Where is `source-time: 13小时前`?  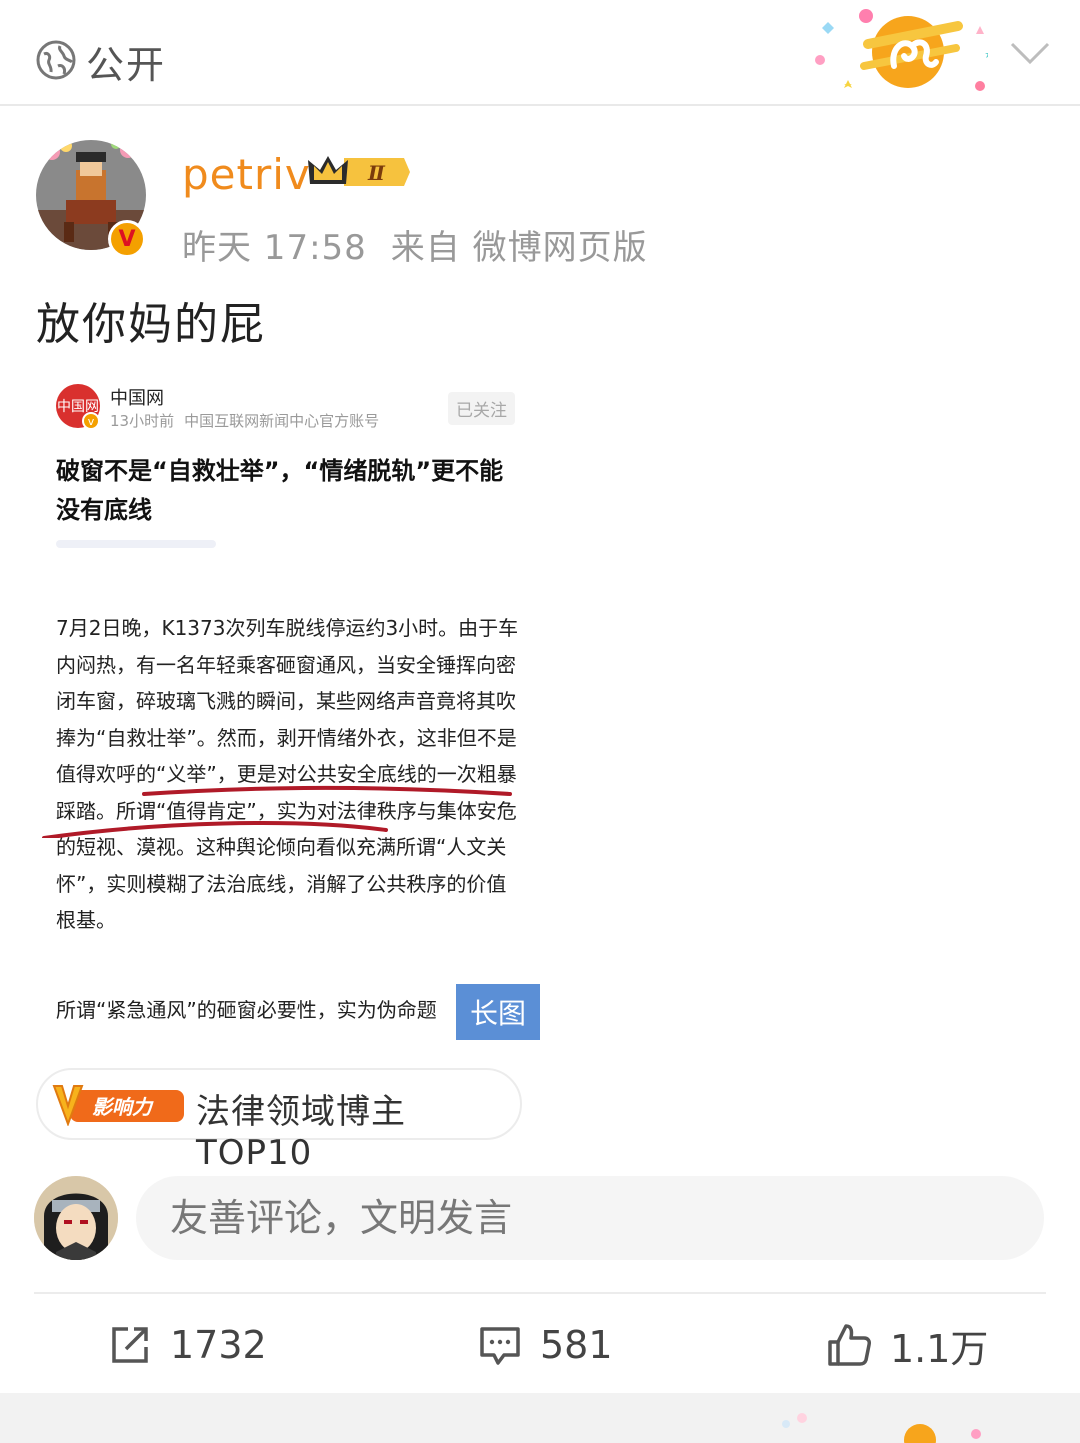 source-time: 13小时前 is located at coordinates (142, 421).